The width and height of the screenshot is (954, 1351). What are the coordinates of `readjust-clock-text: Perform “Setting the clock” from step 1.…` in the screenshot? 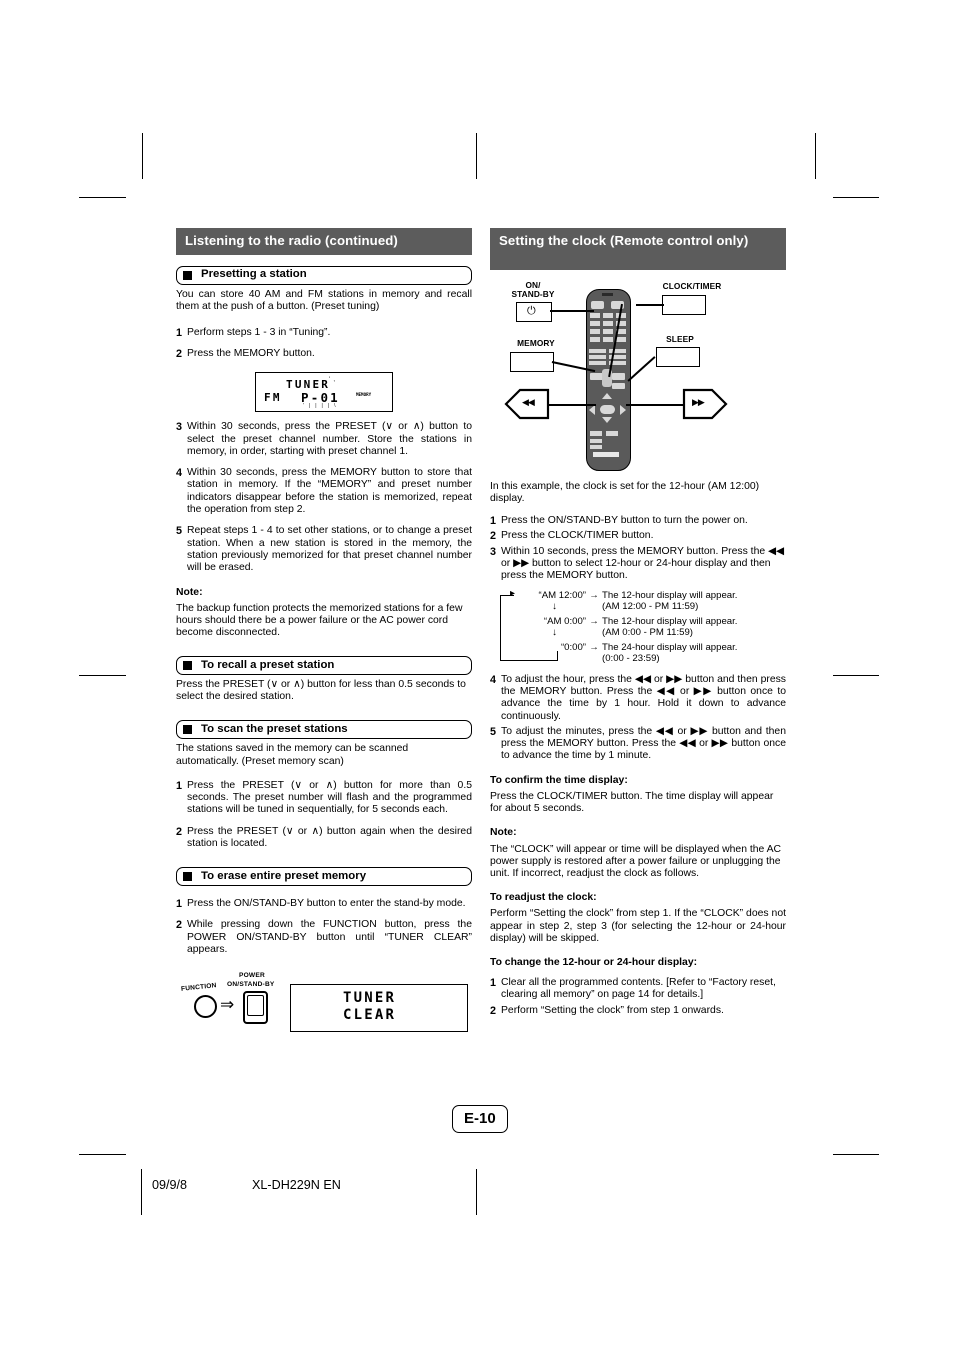 It's located at (638, 926).